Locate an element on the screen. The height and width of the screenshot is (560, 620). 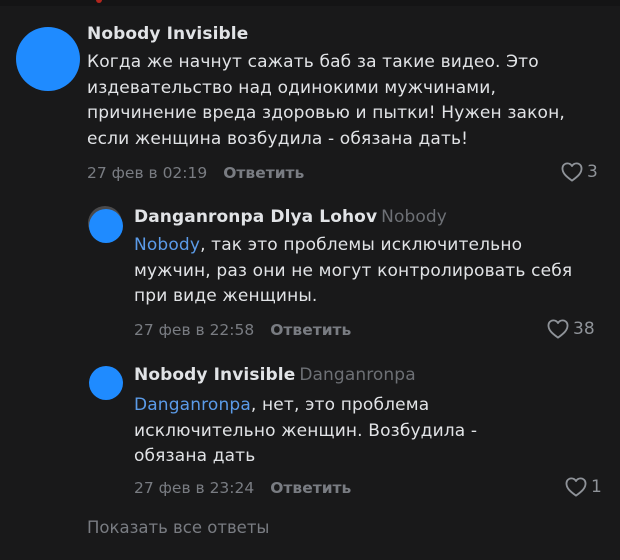
comment-author: Nobody Invisible is located at coordinates (167, 34).